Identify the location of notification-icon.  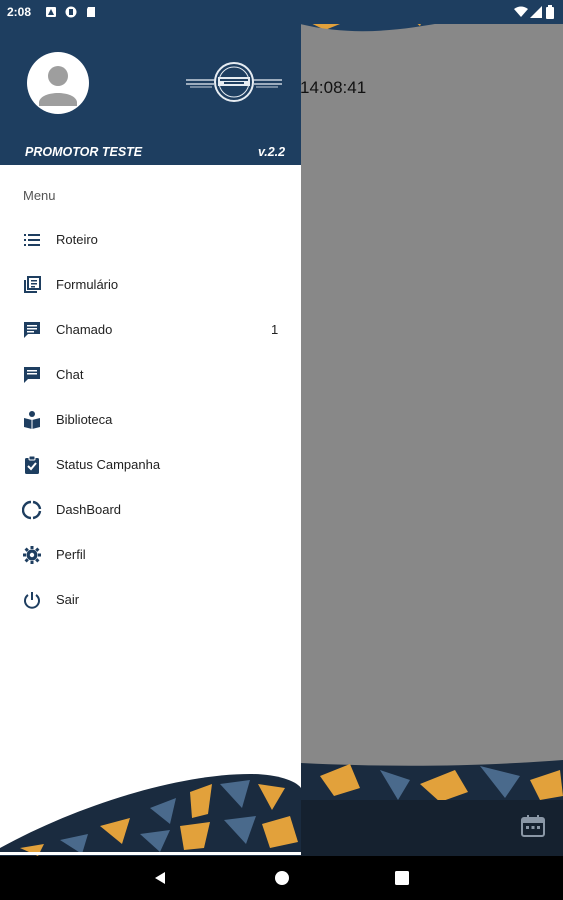
(51, 12).